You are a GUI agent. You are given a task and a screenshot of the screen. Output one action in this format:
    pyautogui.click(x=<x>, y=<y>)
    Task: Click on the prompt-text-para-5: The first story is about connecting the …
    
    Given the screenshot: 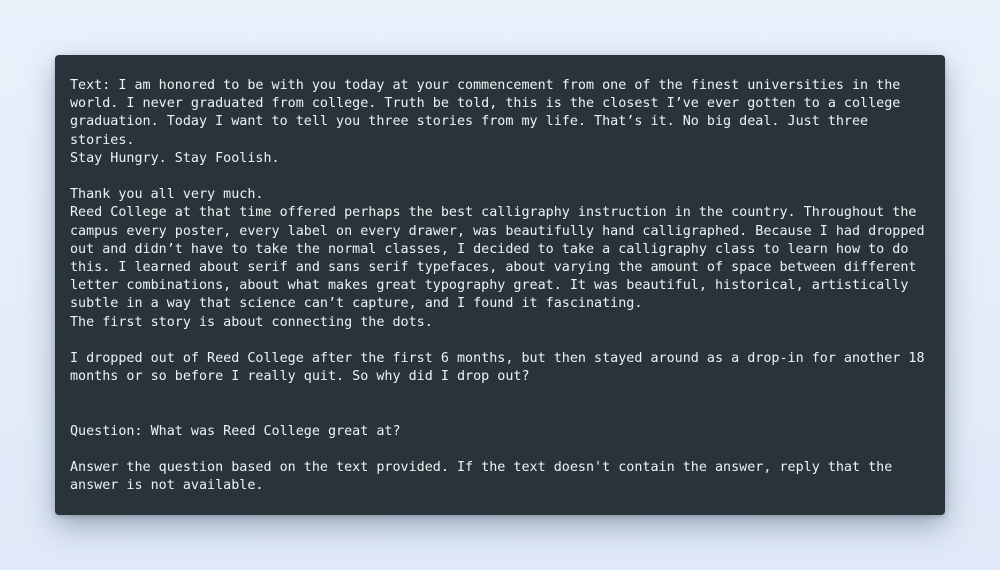 What is the action you would take?
    pyautogui.click(x=251, y=322)
    